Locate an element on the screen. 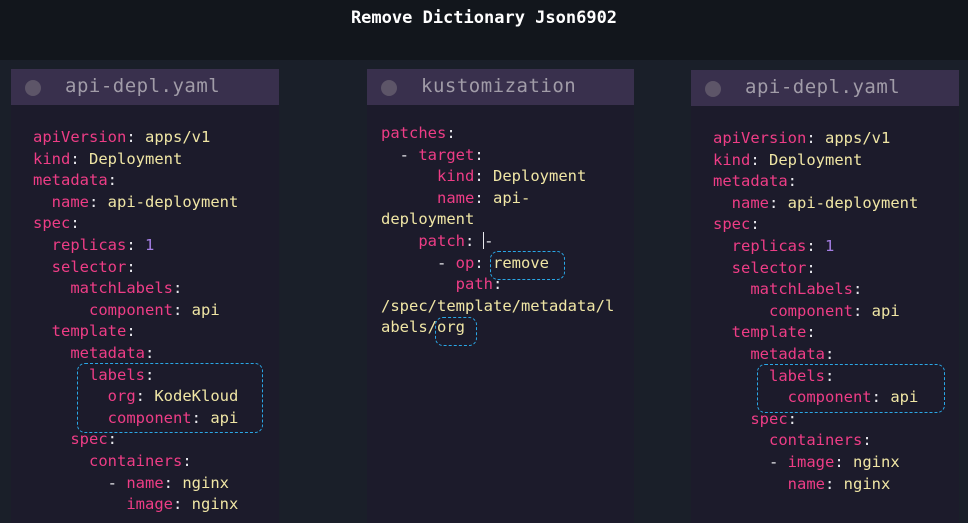 The width and height of the screenshot is (968, 523). code-key: patch is located at coordinates (441, 240).